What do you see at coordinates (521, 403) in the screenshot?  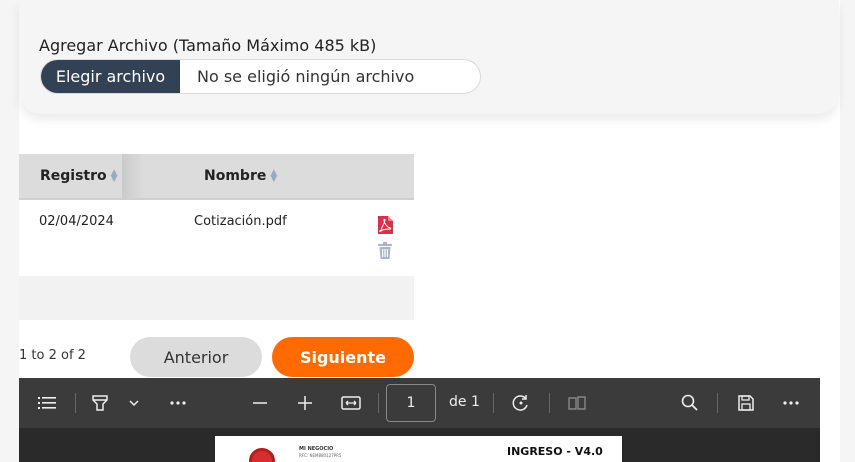 I see `rotate-icon` at bounding box center [521, 403].